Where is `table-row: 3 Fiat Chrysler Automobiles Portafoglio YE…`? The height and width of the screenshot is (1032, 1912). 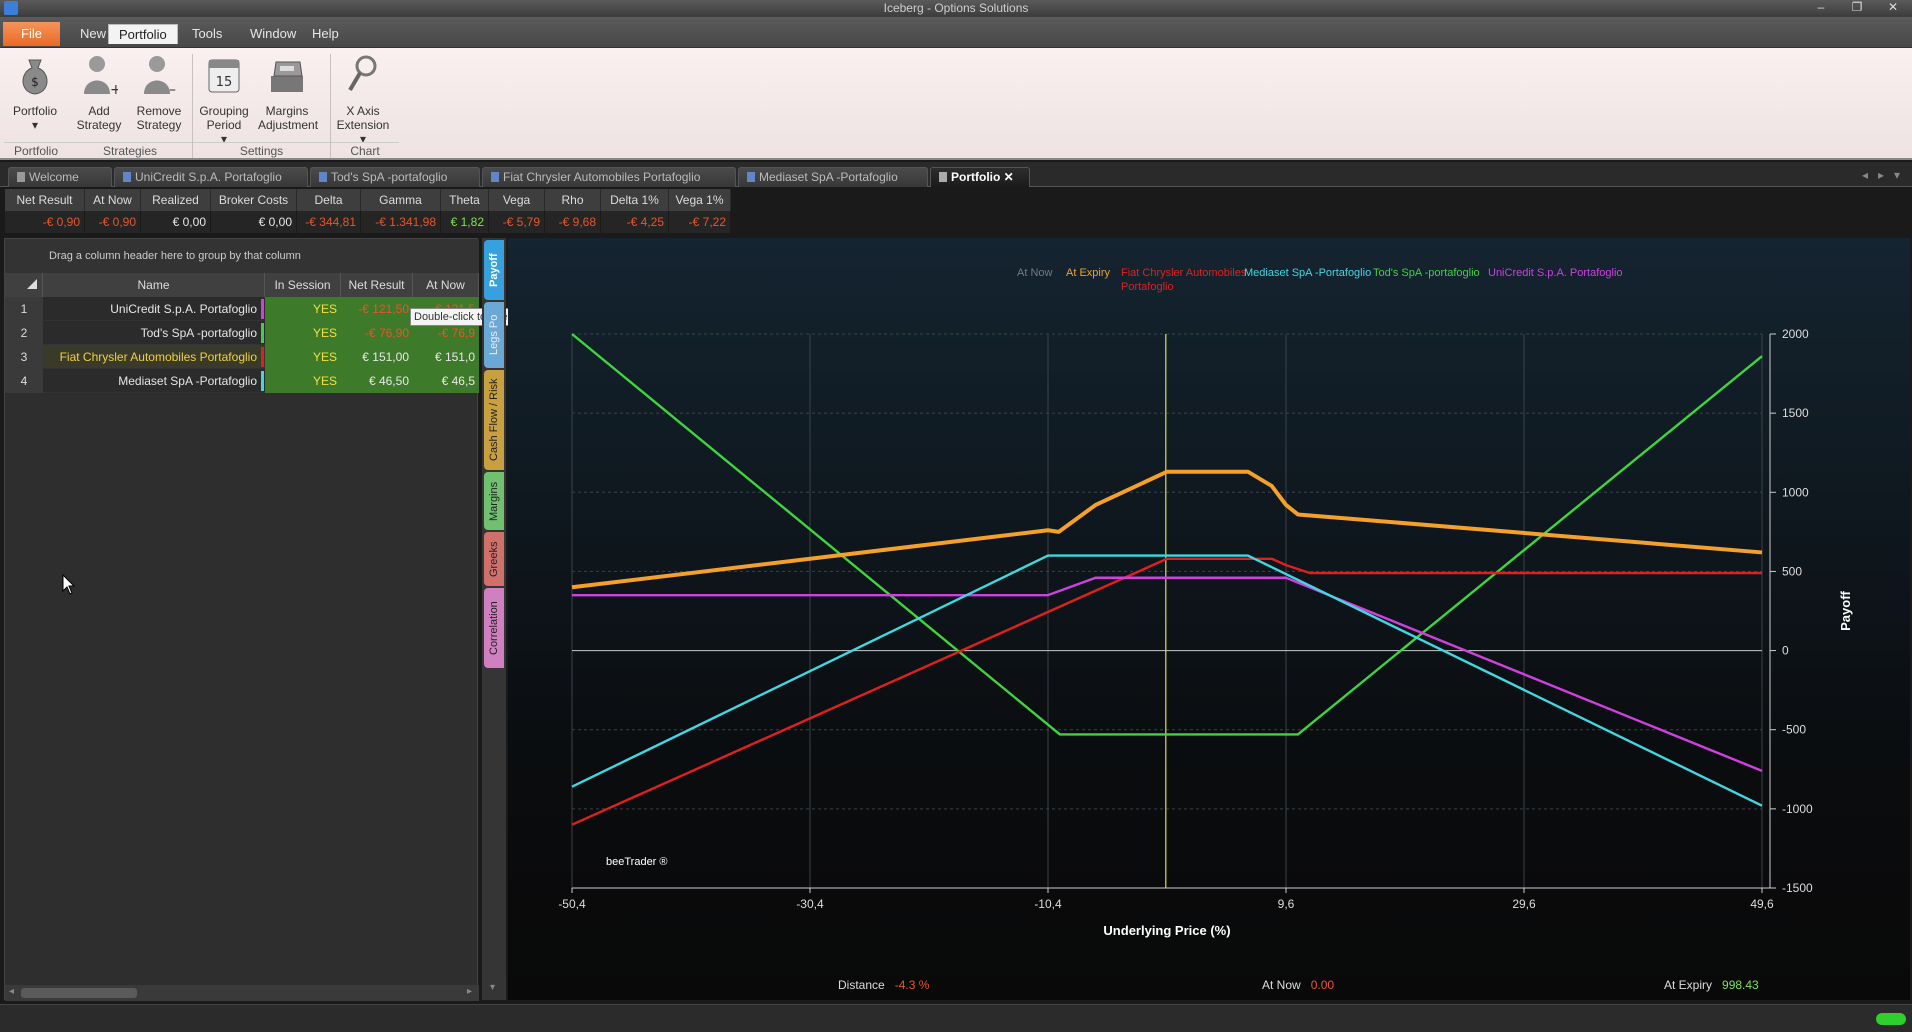
table-row: 3 Fiat Chrysler Automobiles Portafoglio YE… is located at coordinates (242, 357).